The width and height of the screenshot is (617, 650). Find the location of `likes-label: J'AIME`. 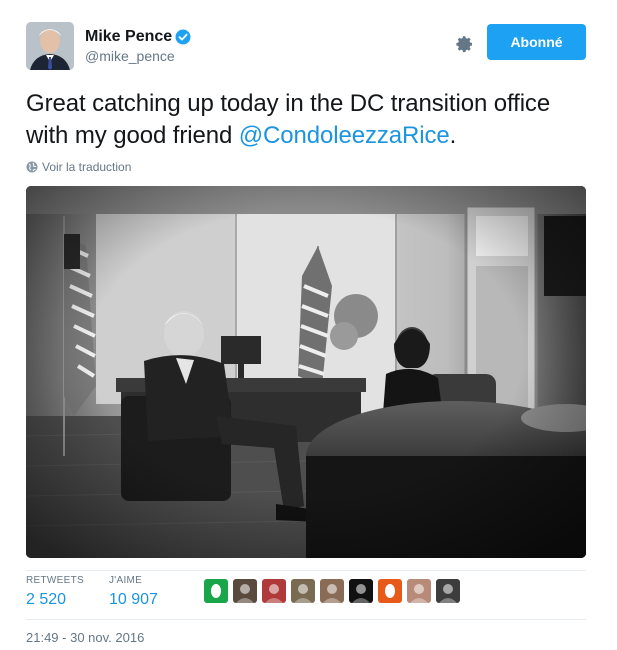

likes-label: J'AIME is located at coordinates (126, 580).